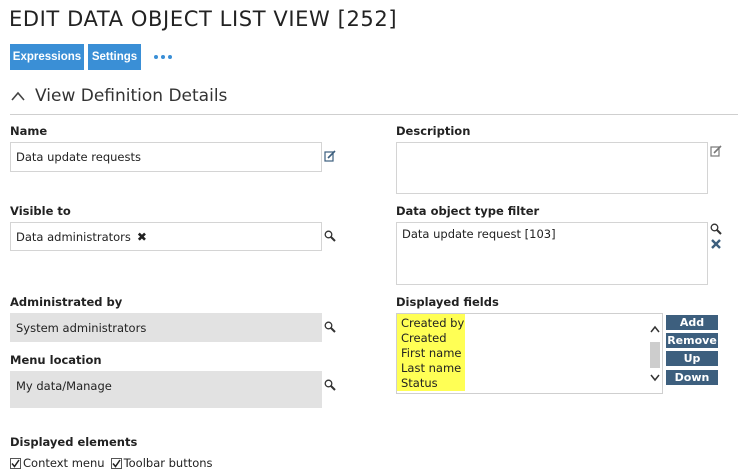 The height and width of the screenshot is (471, 739). What do you see at coordinates (431, 368) in the screenshot?
I see `list-item: Last name` at bounding box center [431, 368].